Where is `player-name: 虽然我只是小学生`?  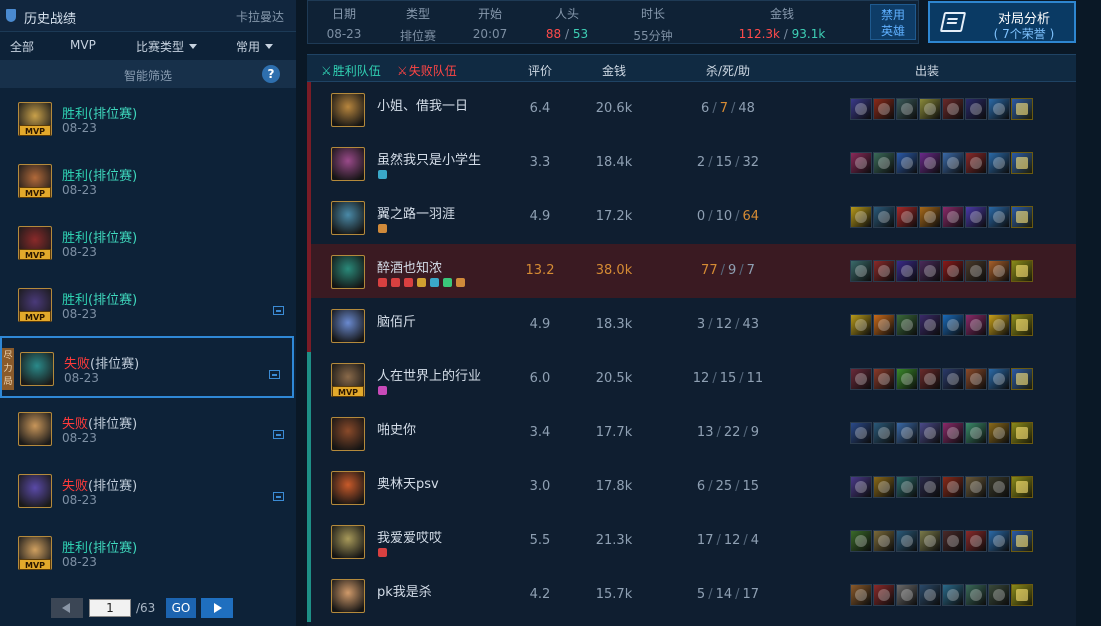 player-name: 虽然我只是小学生 is located at coordinates (429, 158).